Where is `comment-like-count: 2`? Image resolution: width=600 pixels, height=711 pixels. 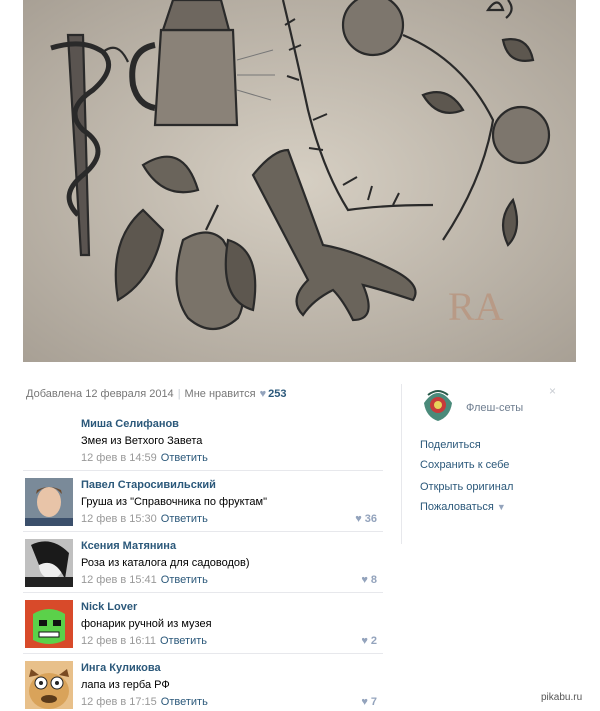 comment-like-count: 2 is located at coordinates (373, 641).